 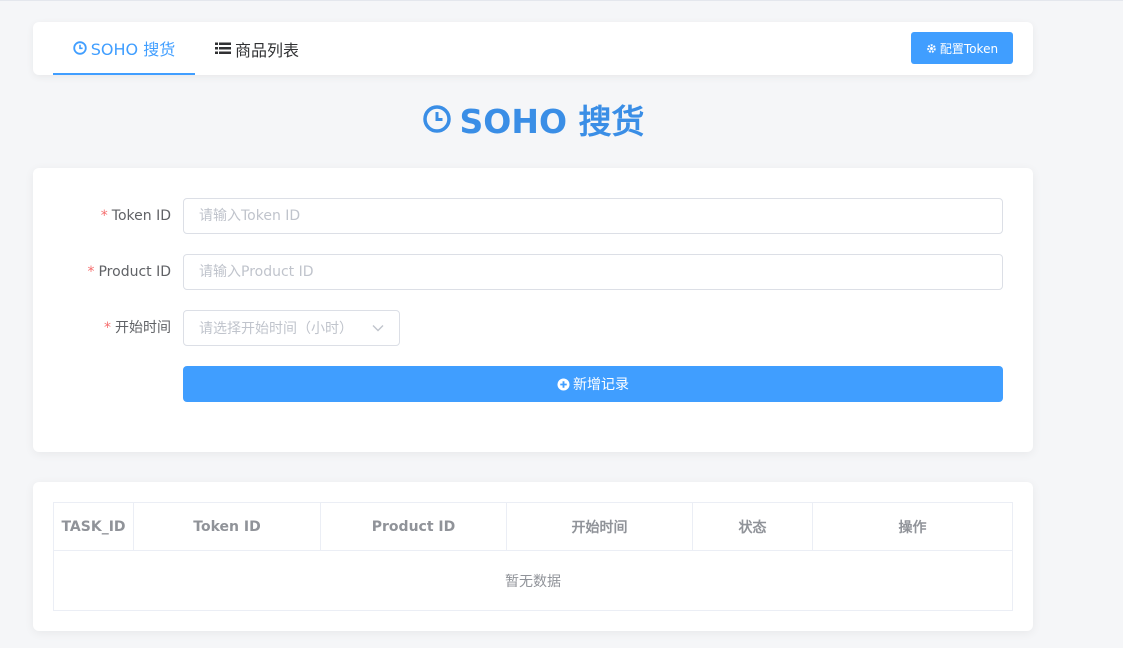 I want to click on gear-icon, so click(x=931, y=48).